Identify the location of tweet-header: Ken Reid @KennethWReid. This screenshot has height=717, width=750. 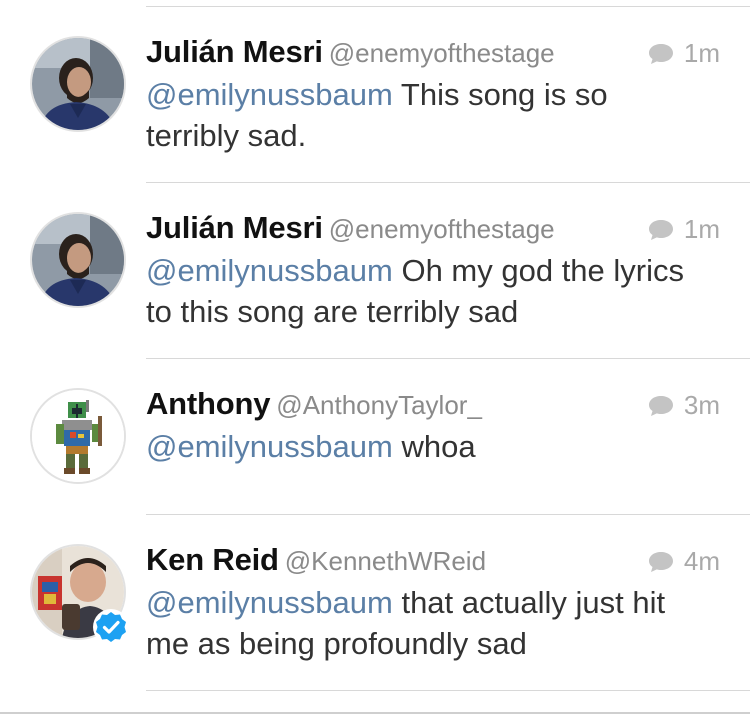
(316, 562).